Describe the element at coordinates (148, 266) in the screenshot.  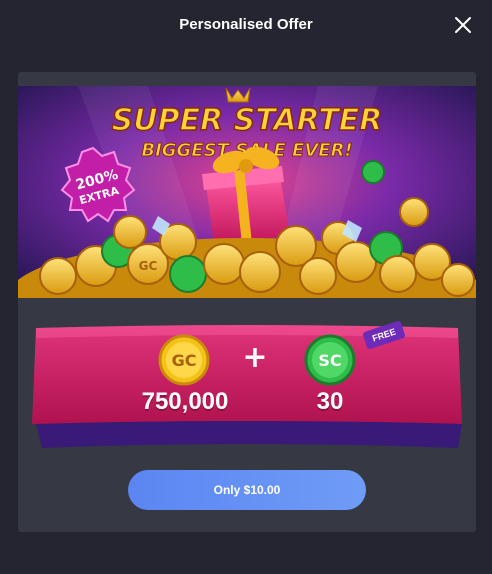
I see `pile-coin-text: GC` at that location.